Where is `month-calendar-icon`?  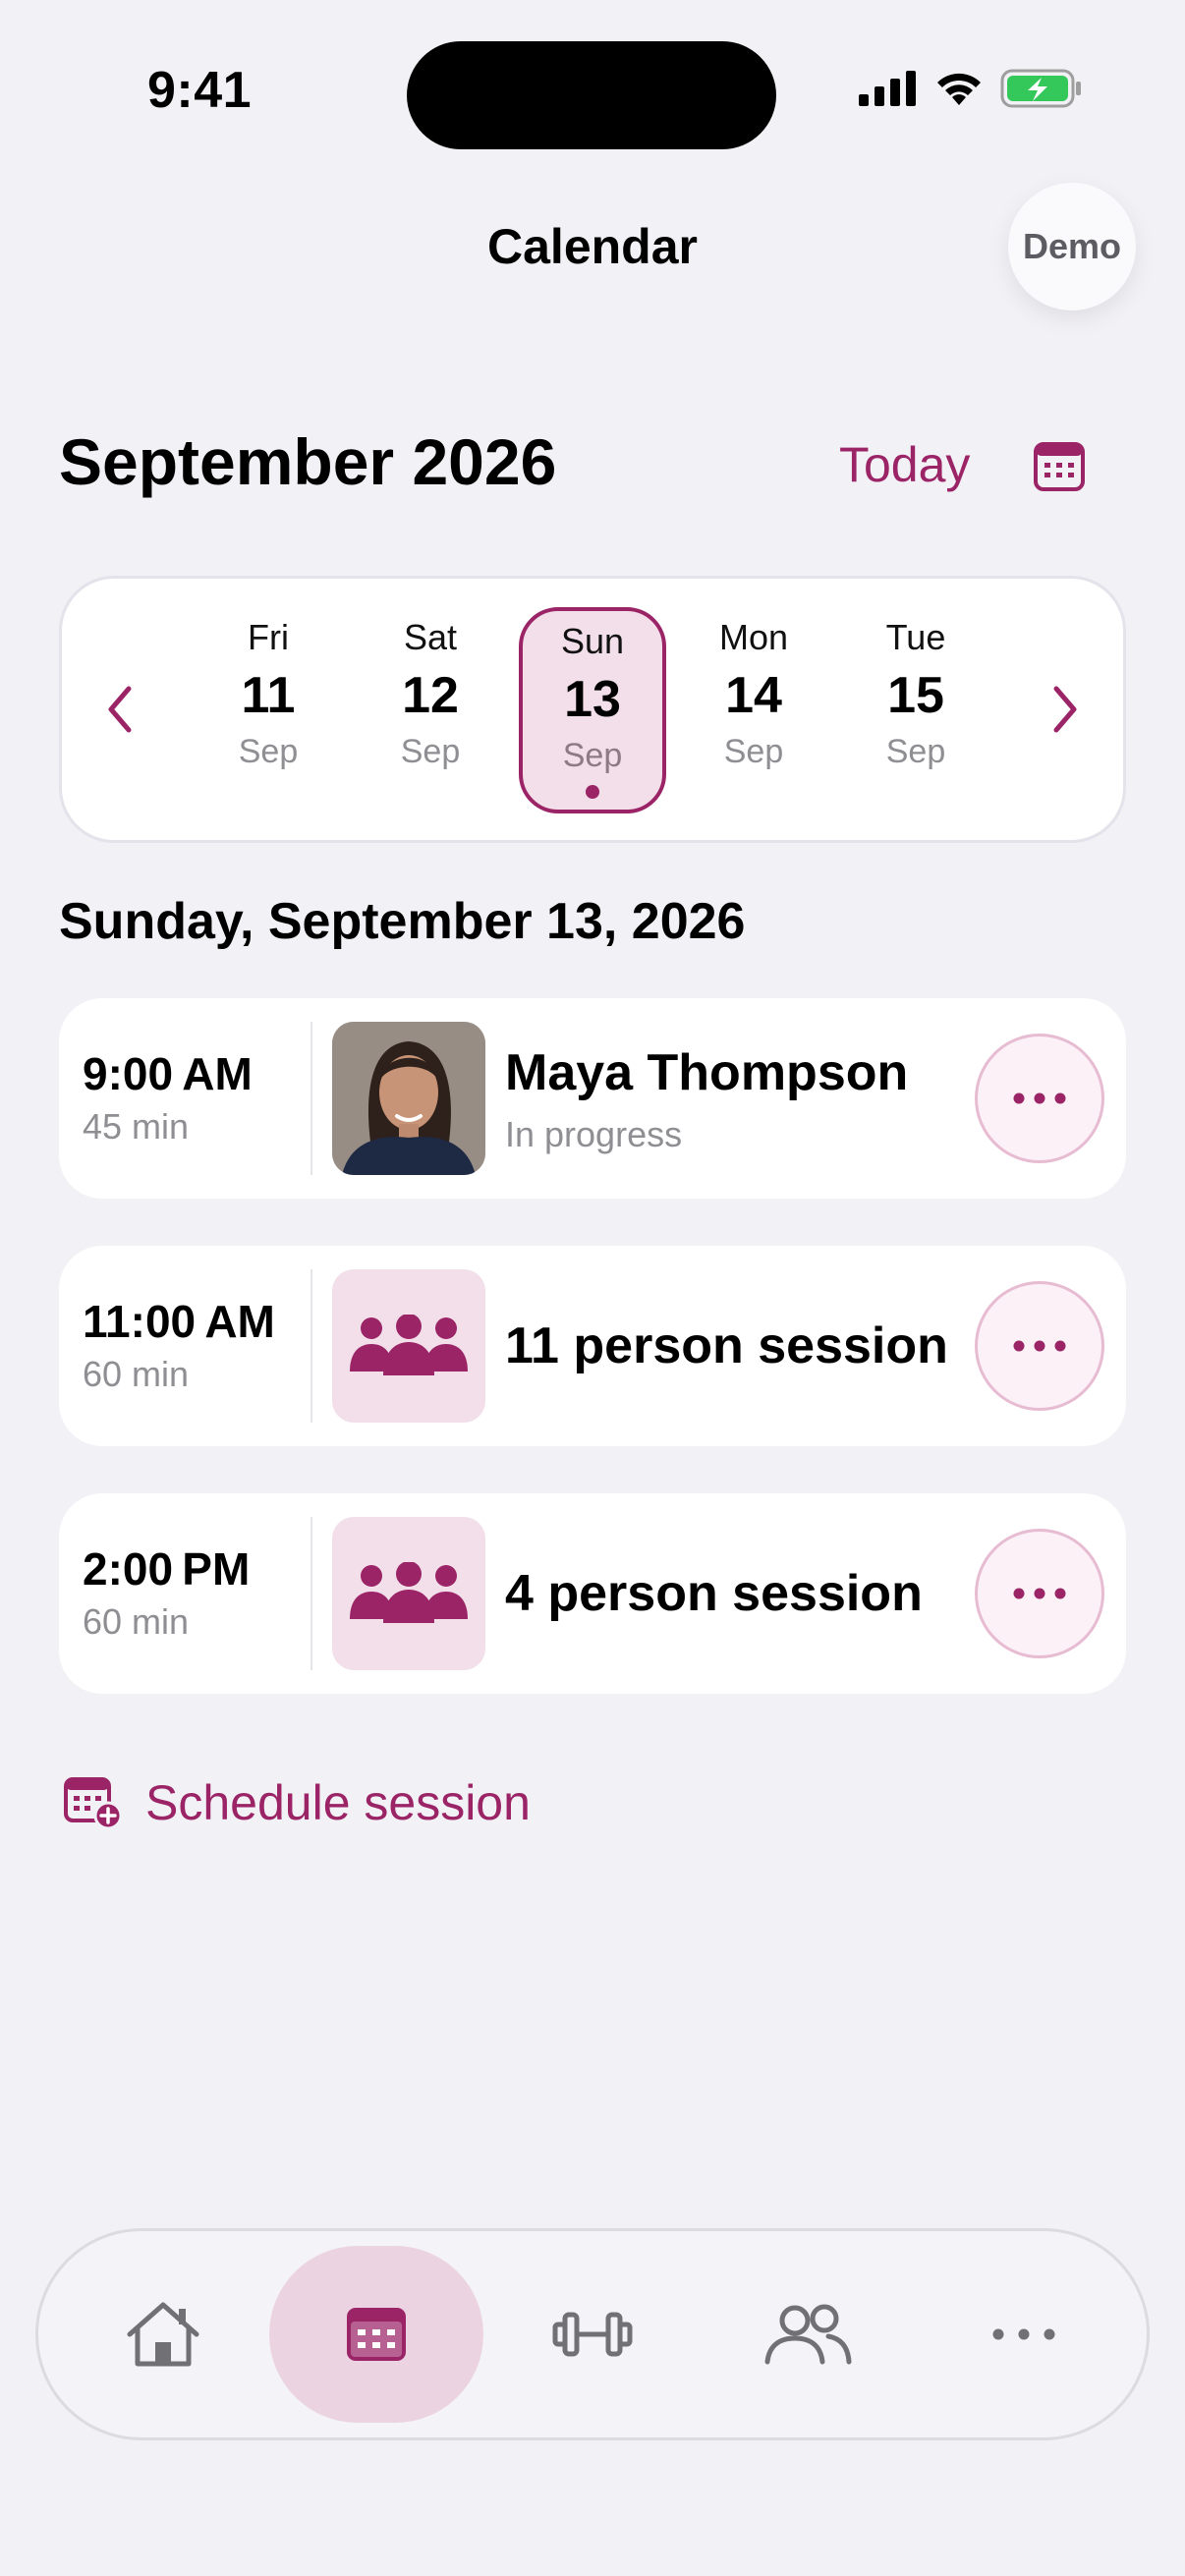
month-calendar-icon is located at coordinates (1060, 465).